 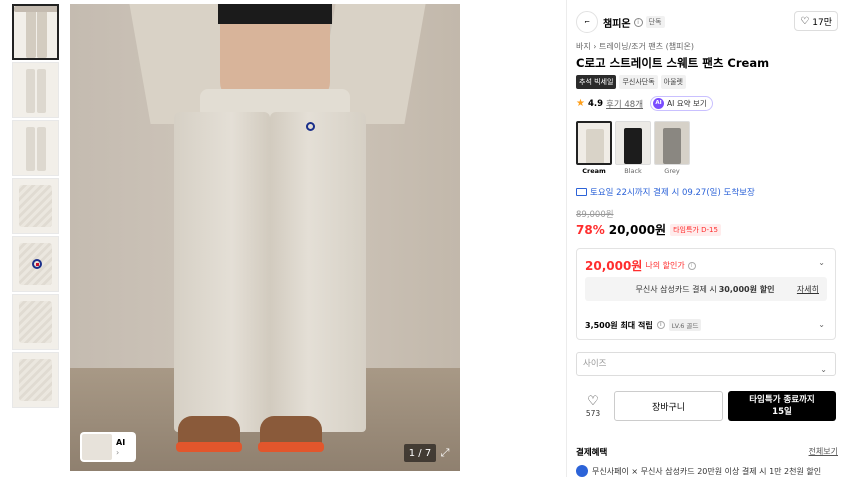 What do you see at coordinates (587, 22) in the screenshot?
I see `brand-logo: ⌐` at bounding box center [587, 22].